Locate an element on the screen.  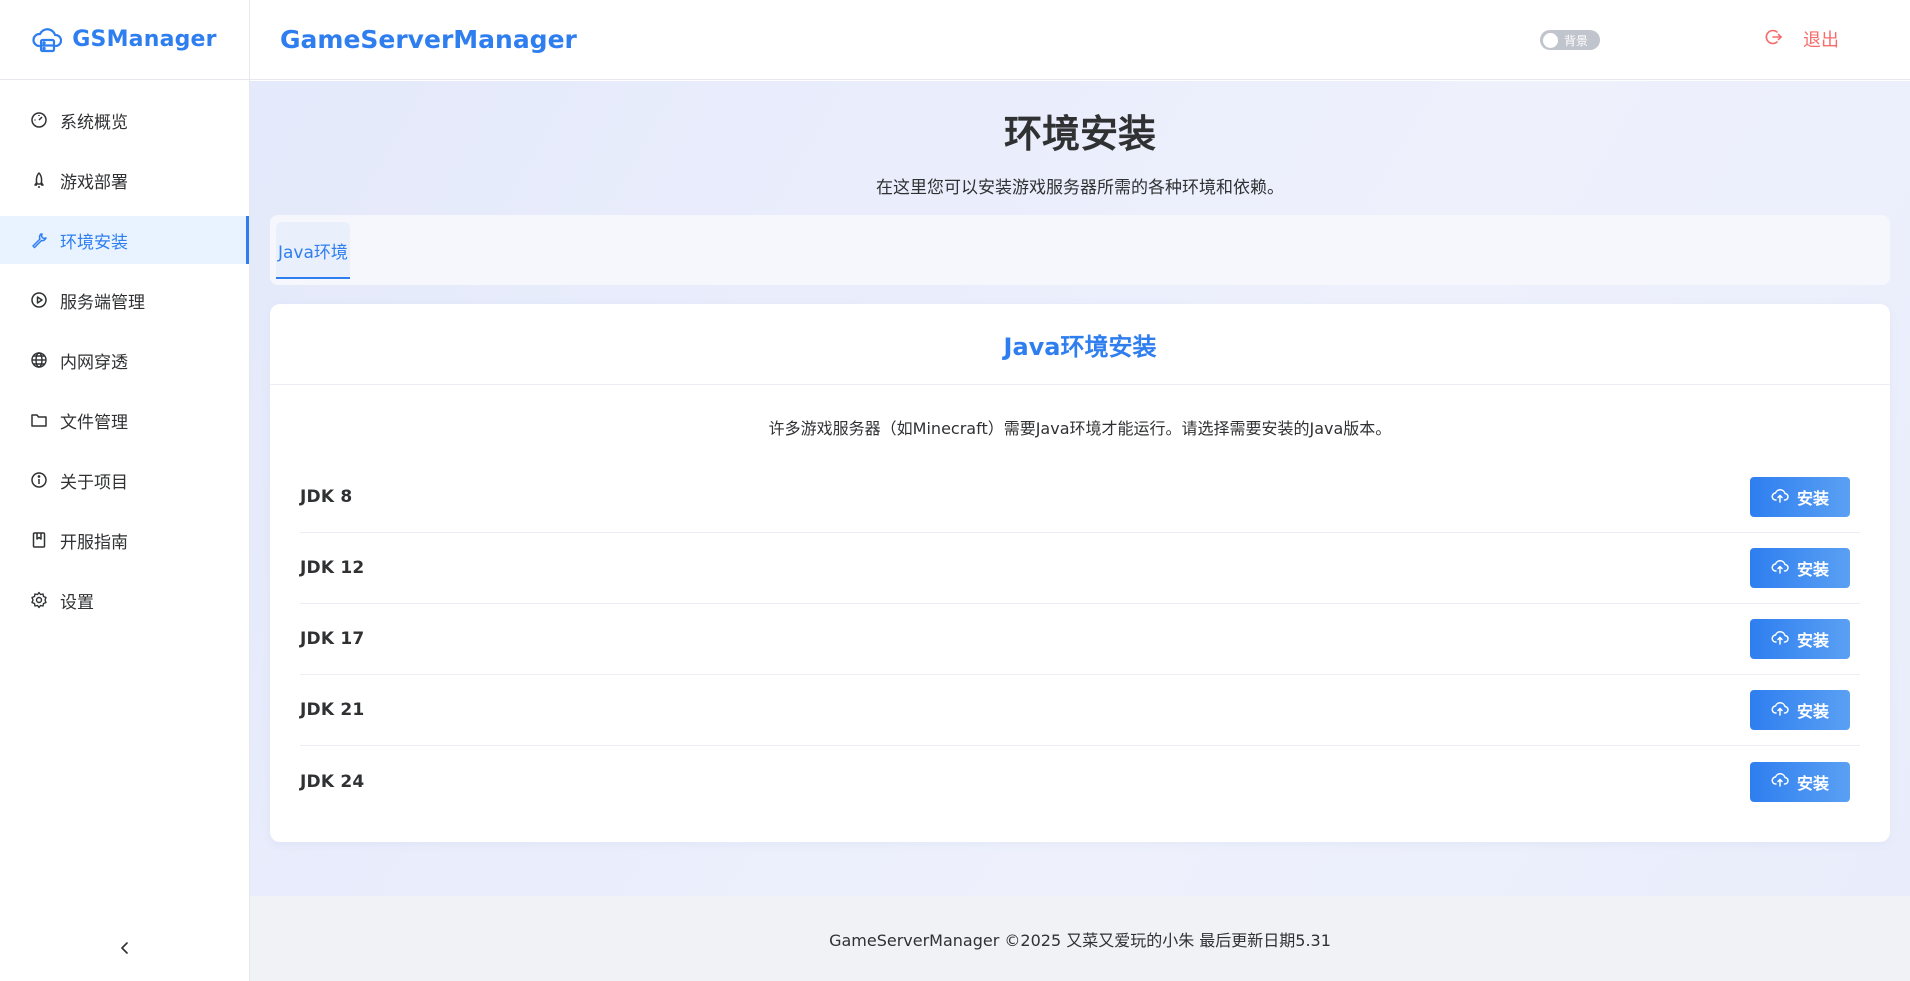
install-jdk21-button: 安装 is located at coordinates (1800, 710).